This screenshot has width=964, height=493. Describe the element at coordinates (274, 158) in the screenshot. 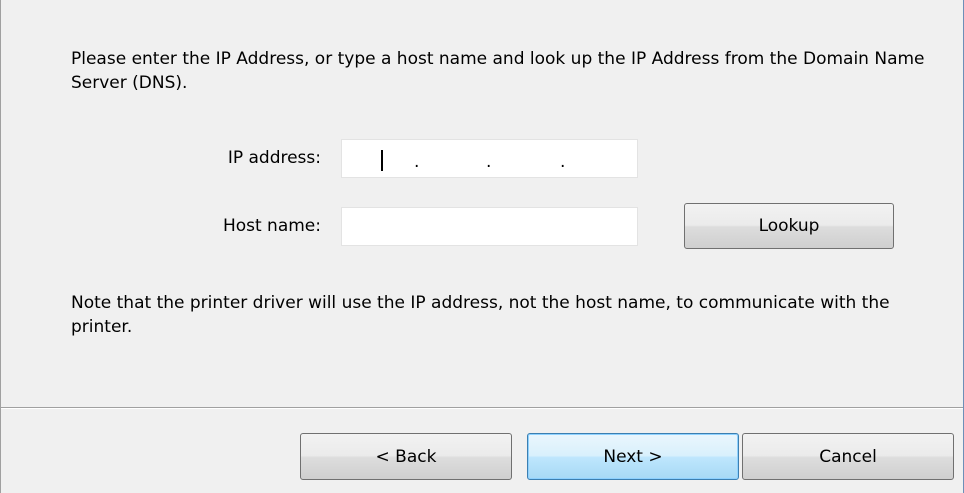

I see `ip-address-label: IP address:` at that location.